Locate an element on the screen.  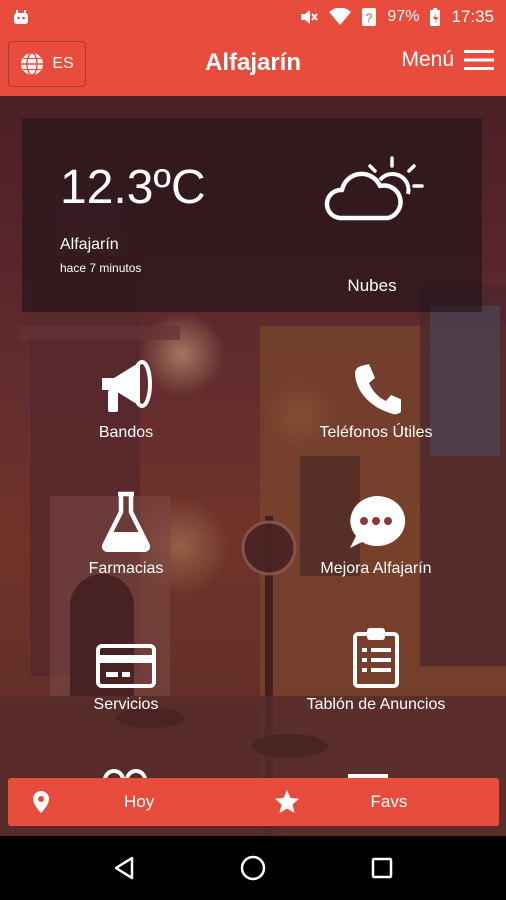
megaphone-icon is located at coordinates (127, 386).